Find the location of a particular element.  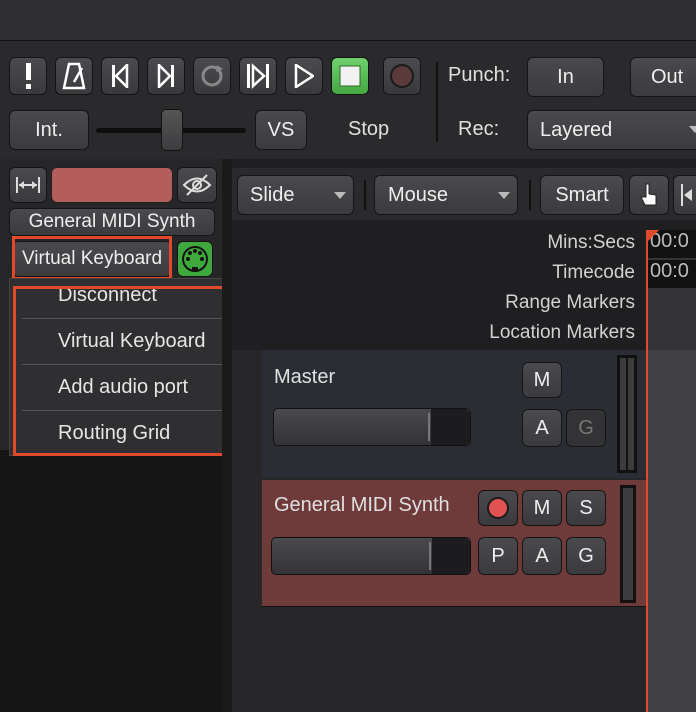

ruler-label-mins-secs: Mins:Secs is located at coordinates (591, 242).